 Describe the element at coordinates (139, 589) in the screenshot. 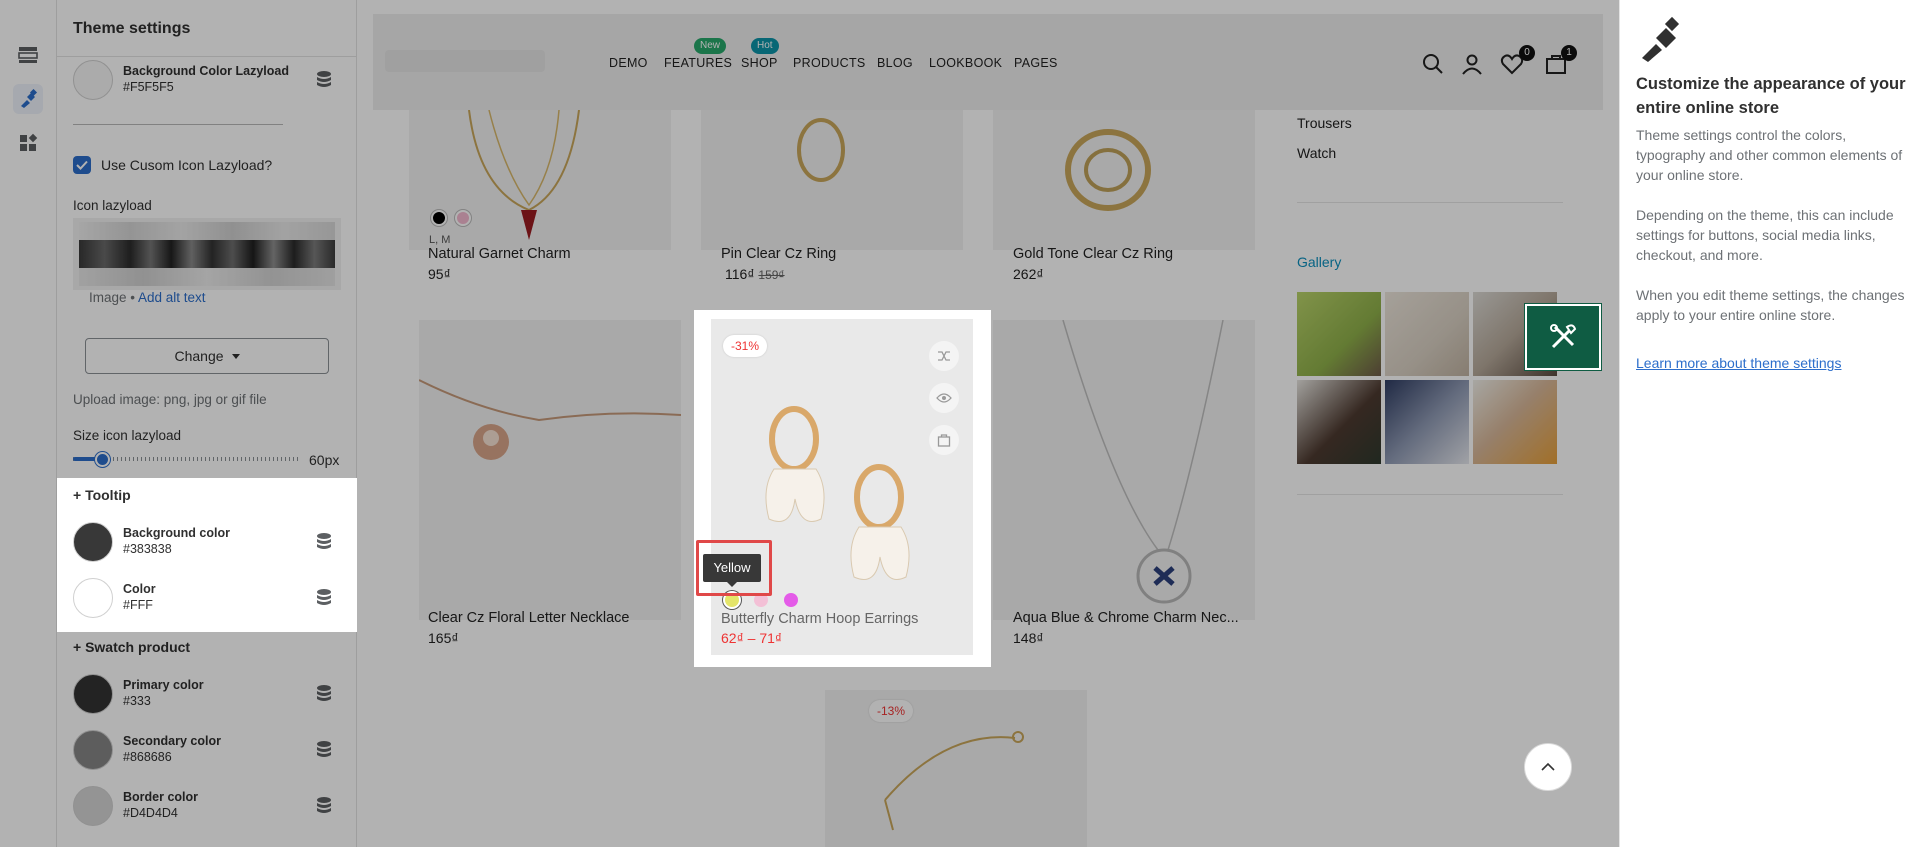

I see `setting-name: Color` at that location.